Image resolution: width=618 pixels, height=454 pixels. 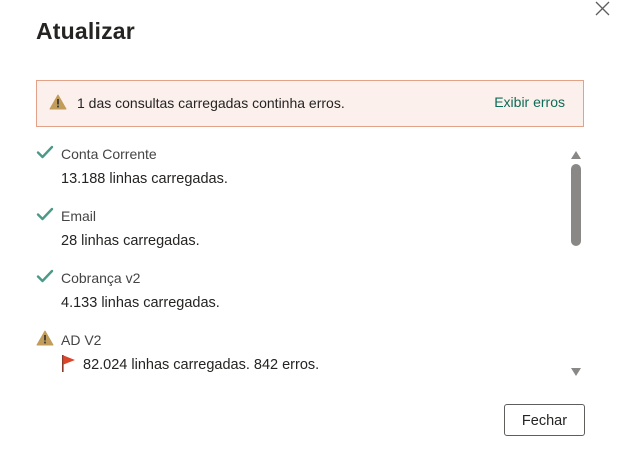 What do you see at coordinates (576, 261) in the screenshot?
I see `list-scrollbar` at bounding box center [576, 261].